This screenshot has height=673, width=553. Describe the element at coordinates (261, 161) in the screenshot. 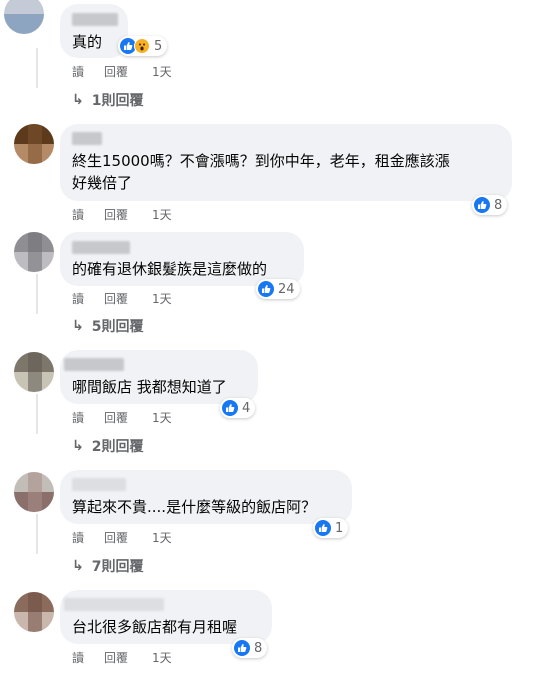

I see `comment-text: 終生15000嗎？不會漲嗎？到你中年，老年，租金應該漲` at that location.